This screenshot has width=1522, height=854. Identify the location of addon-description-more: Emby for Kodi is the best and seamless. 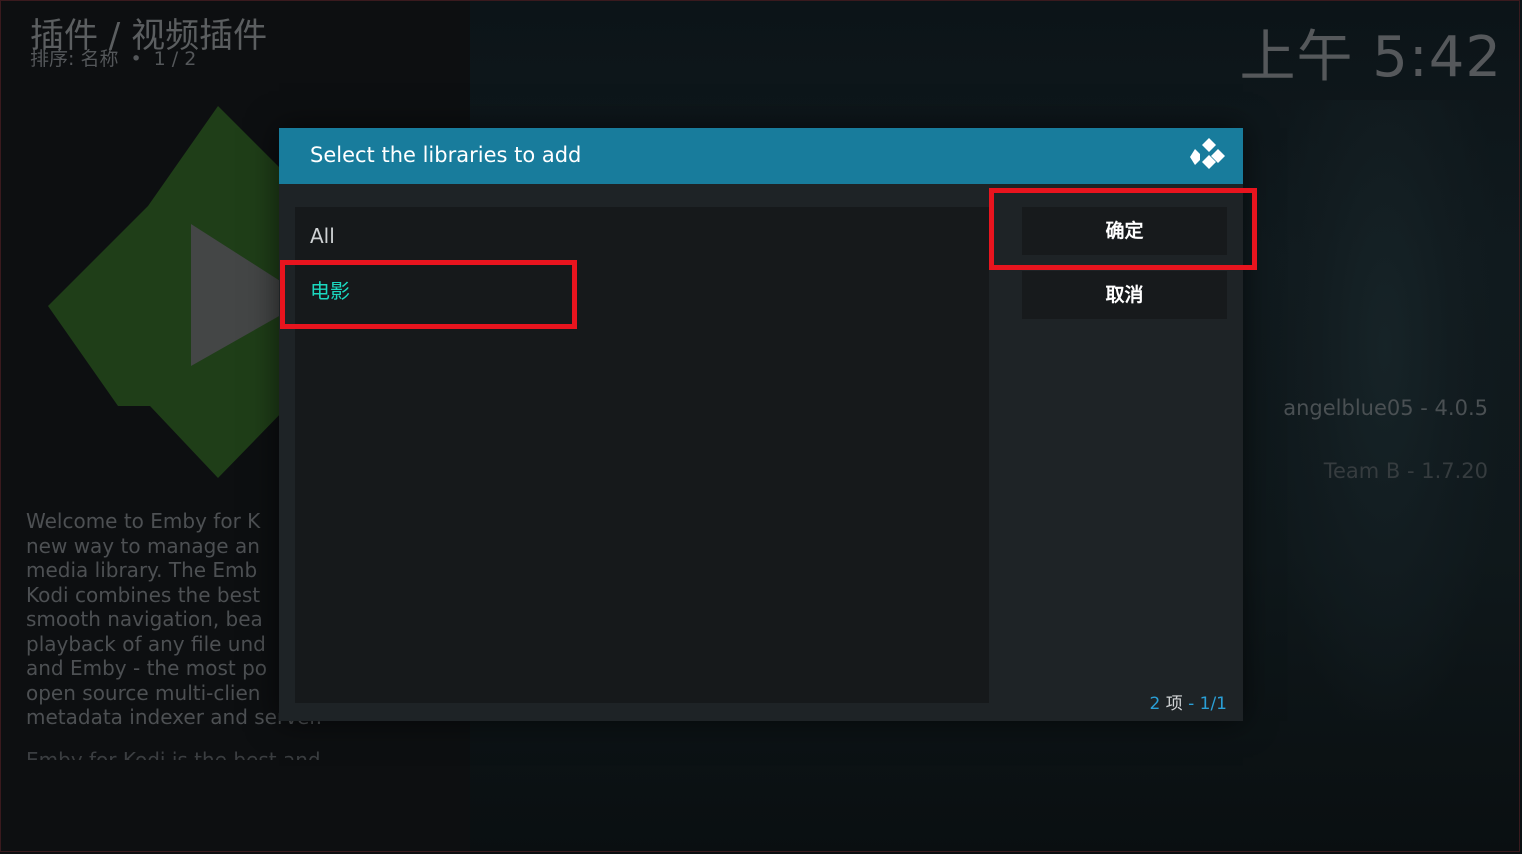
(173, 754).